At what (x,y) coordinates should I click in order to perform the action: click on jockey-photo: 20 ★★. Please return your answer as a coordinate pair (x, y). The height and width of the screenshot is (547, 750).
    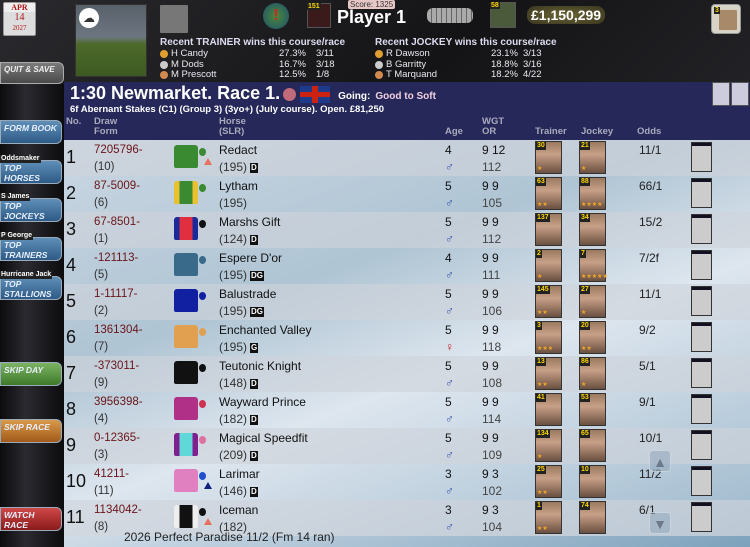
    Looking at the image, I should click on (592, 337).